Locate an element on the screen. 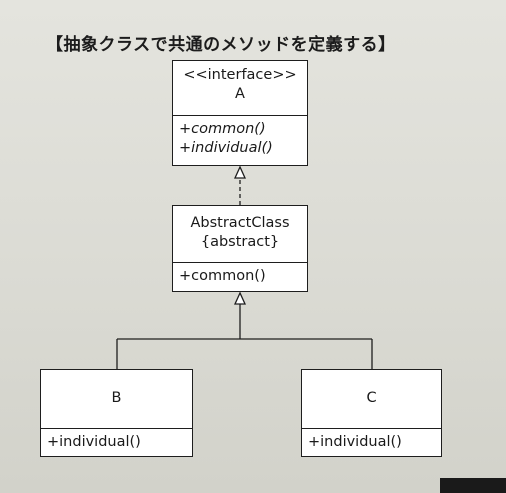 Image resolution: width=506 pixels, height=493 pixels. realization-arrowhead is located at coordinates (240, 172).